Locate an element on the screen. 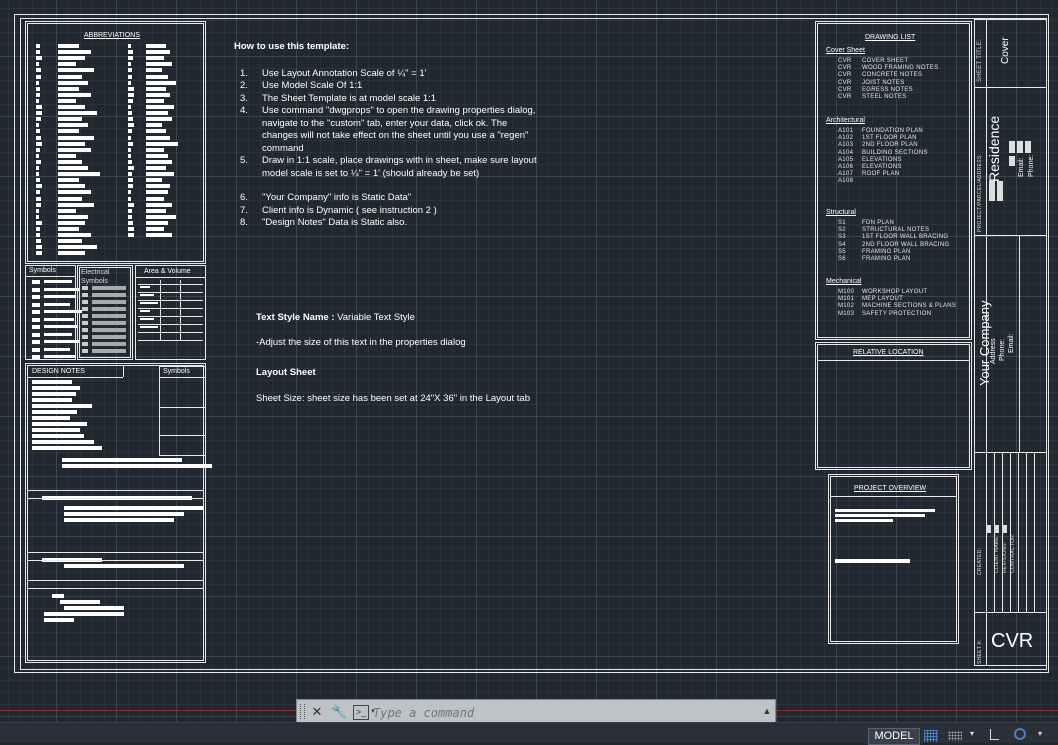 The height and width of the screenshot is (745, 1058). symbol-entry is located at coordinates (57, 304).